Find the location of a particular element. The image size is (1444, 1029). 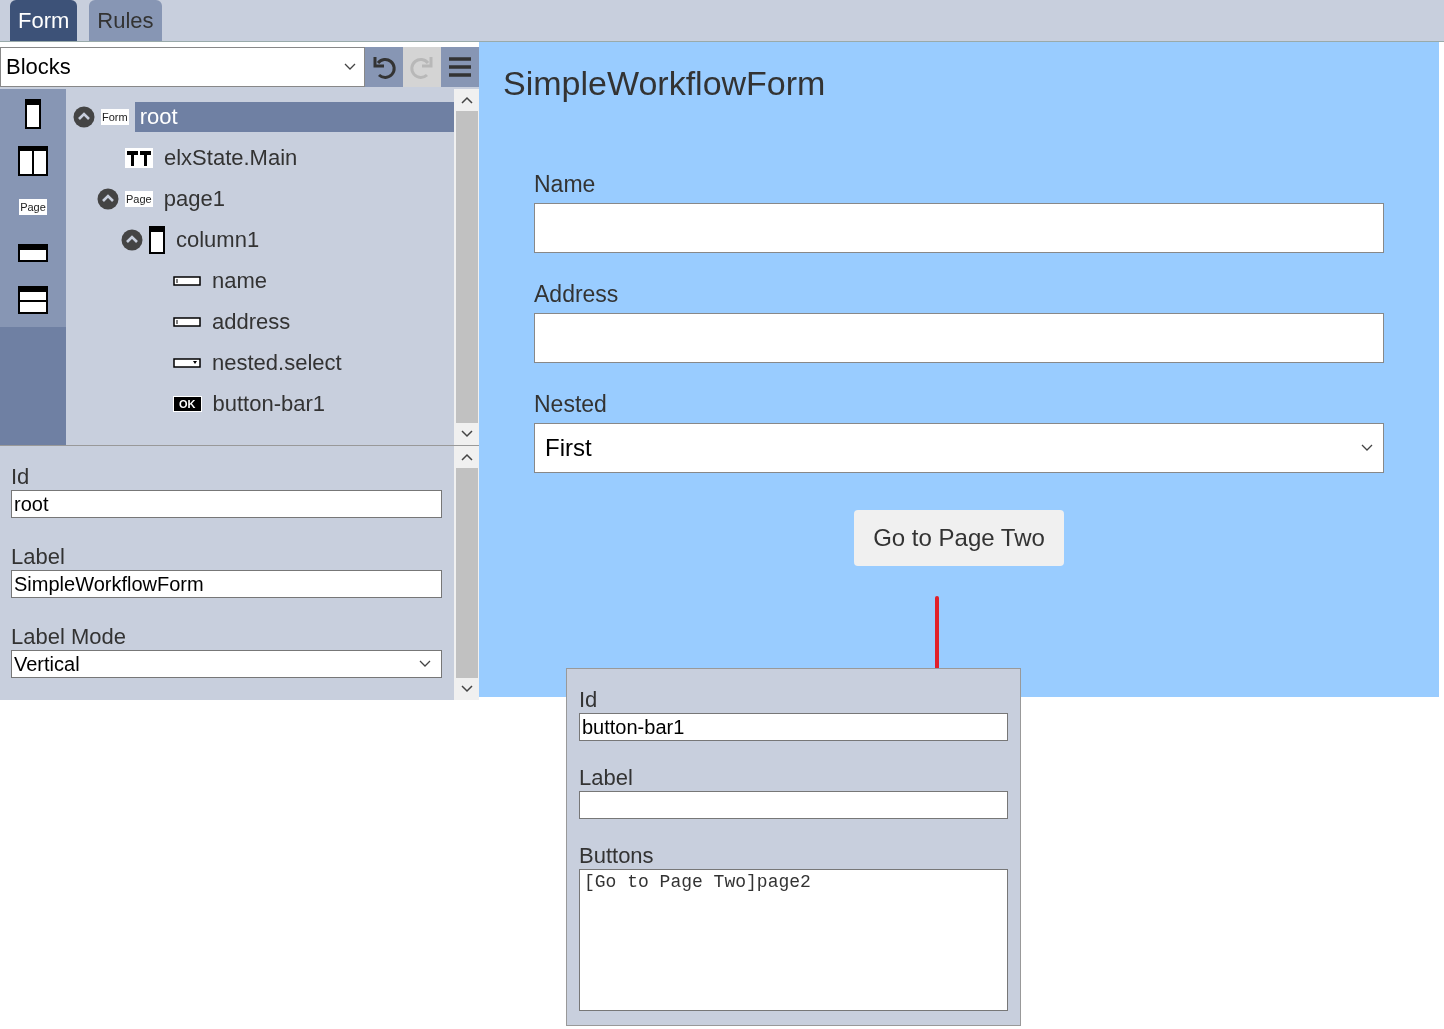

menu-button is located at coordinates (460, 67).